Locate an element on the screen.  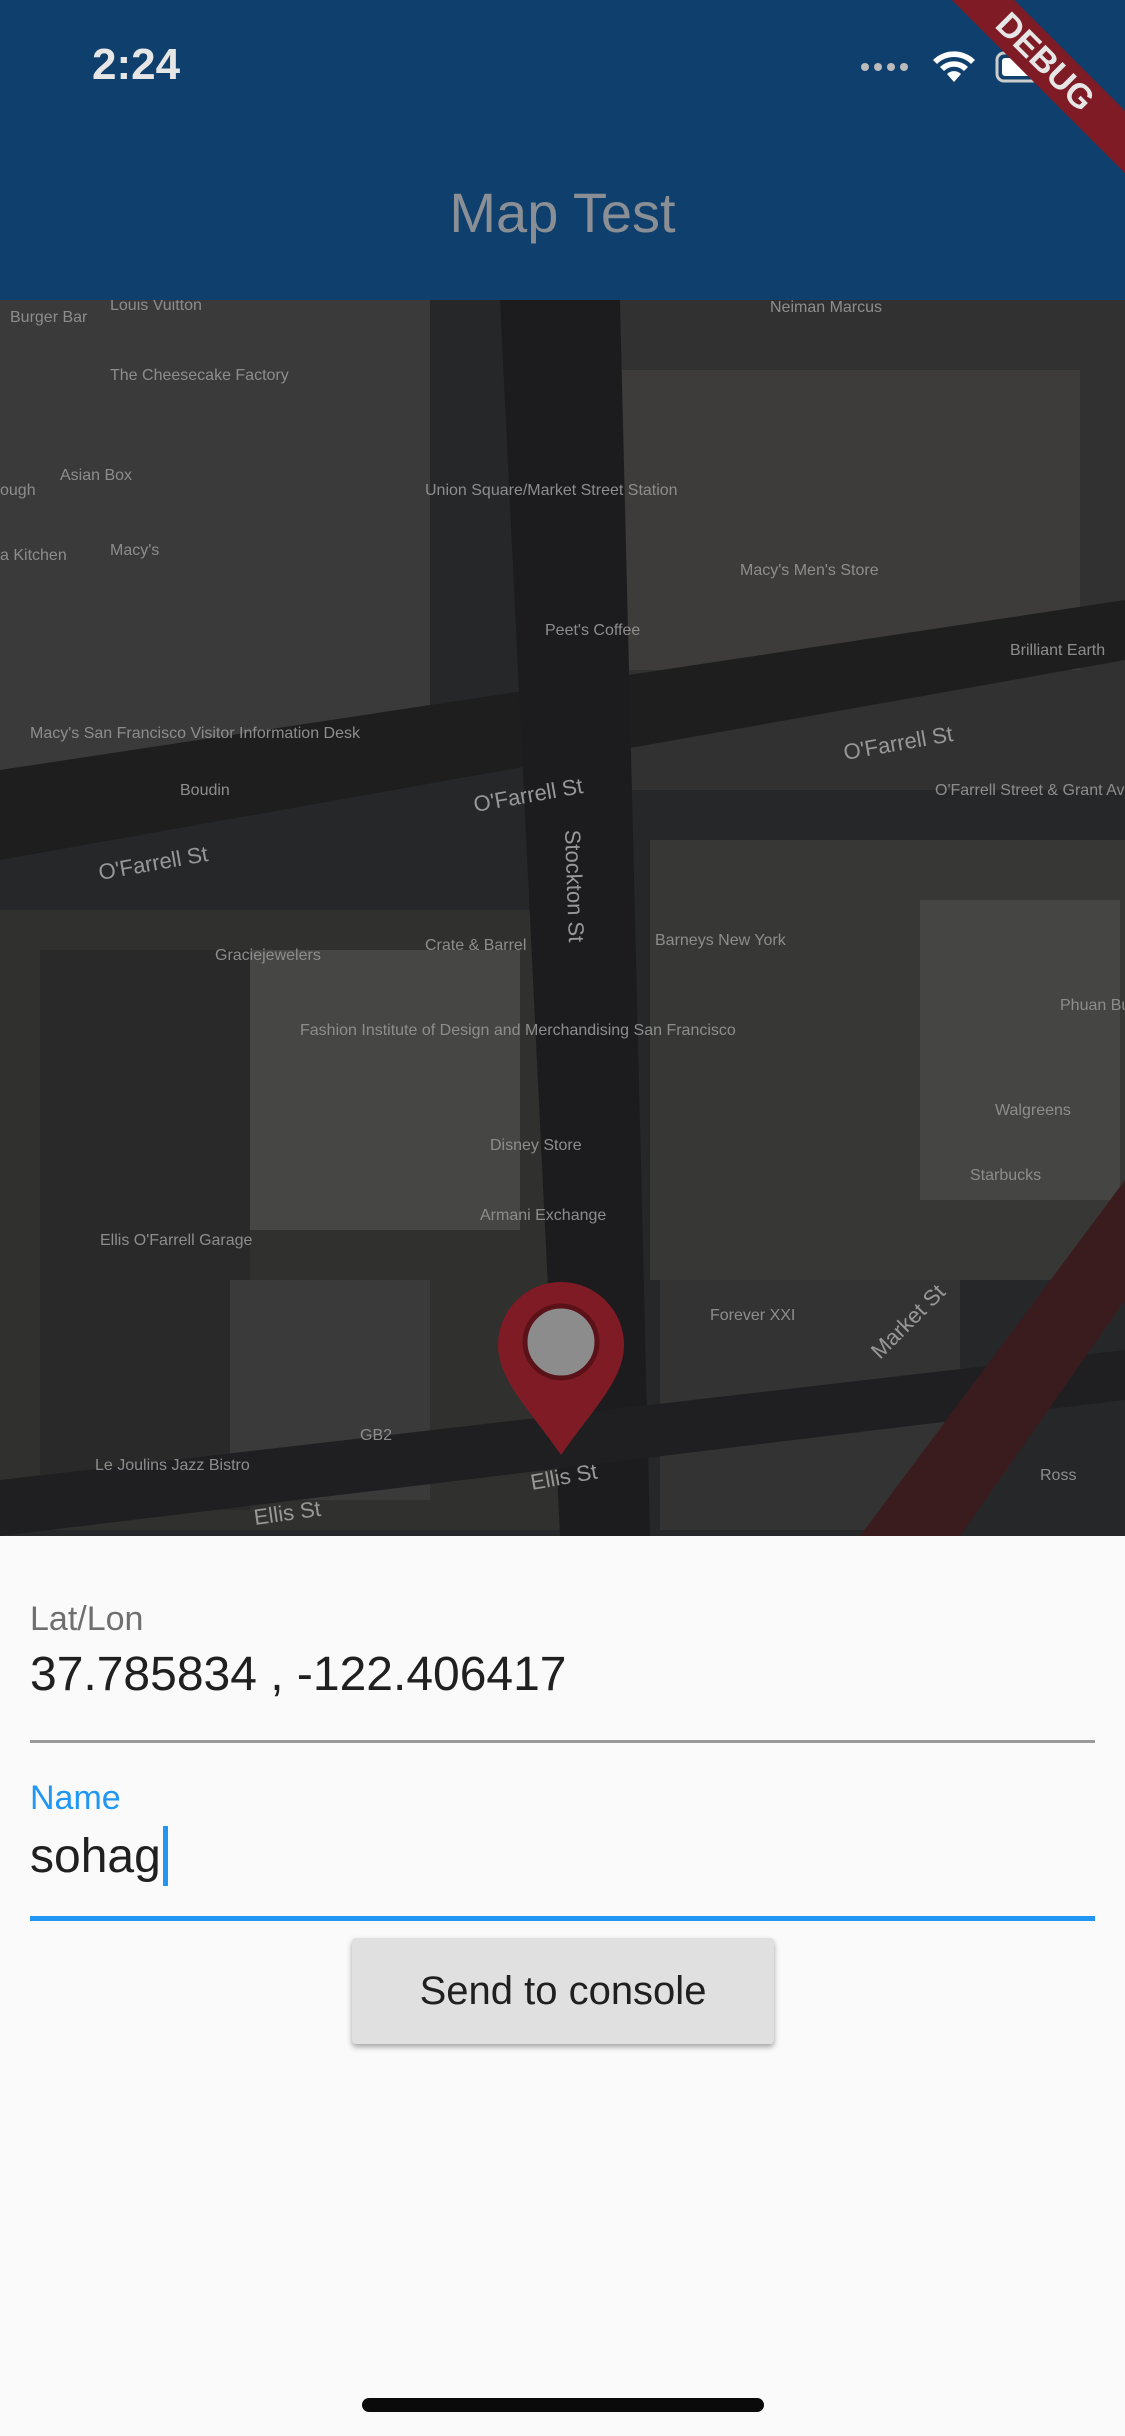
name-field: sohag is located at coordinates (562, 1856).